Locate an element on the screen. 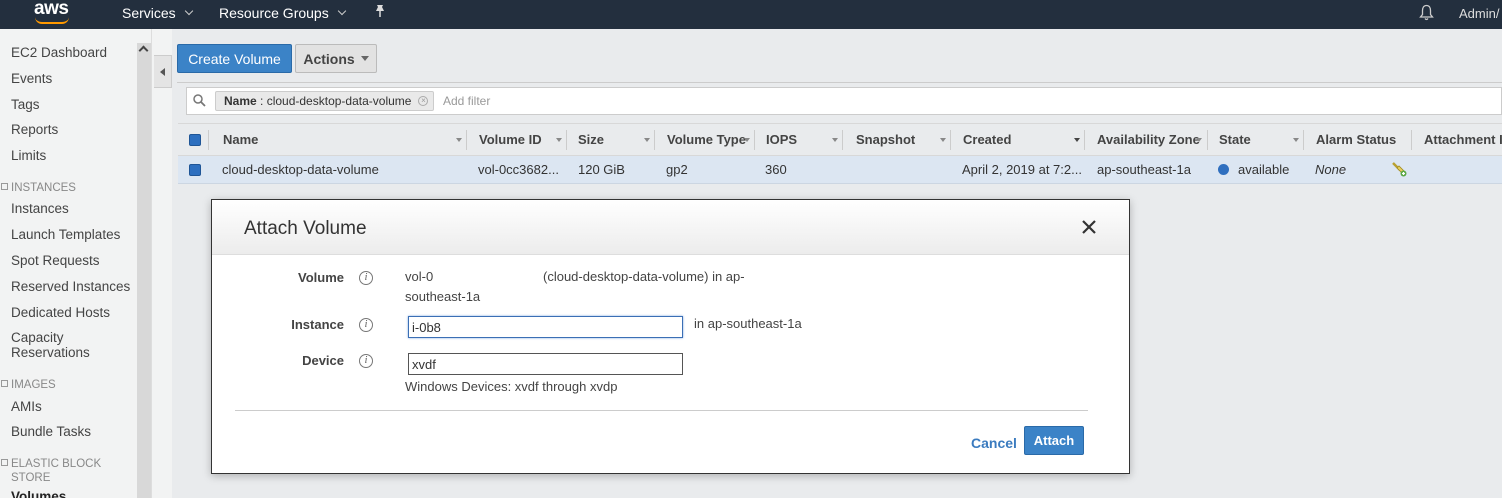 The width and height of the screenshot is (1502, 498). aws-logo-smile is located at coordinates (52, 20).